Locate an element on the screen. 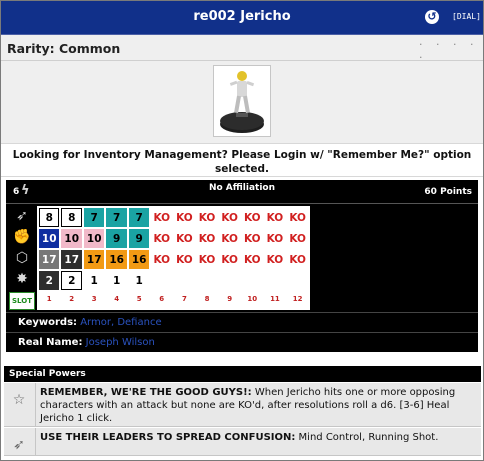  click-number: 6 is located at coordinates (161, 299).